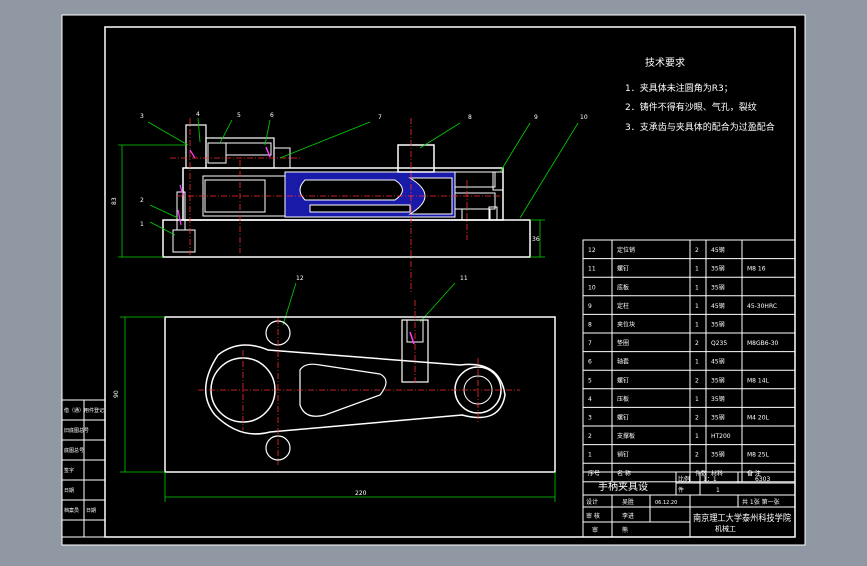 The height and width of the screenshot is (566, 867). What do you see at coordinates (142, 116) in the screenshot?
I see `balloon-3: 3` at bounding box center [142, 116].